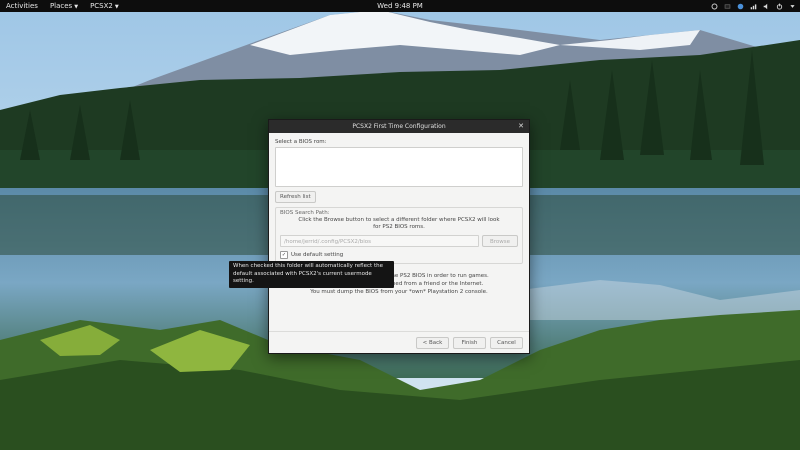  Describe the element at coordinates (399, 255) in the screenshot. I see `use-default-row: ✓ Use default setting` at that location.